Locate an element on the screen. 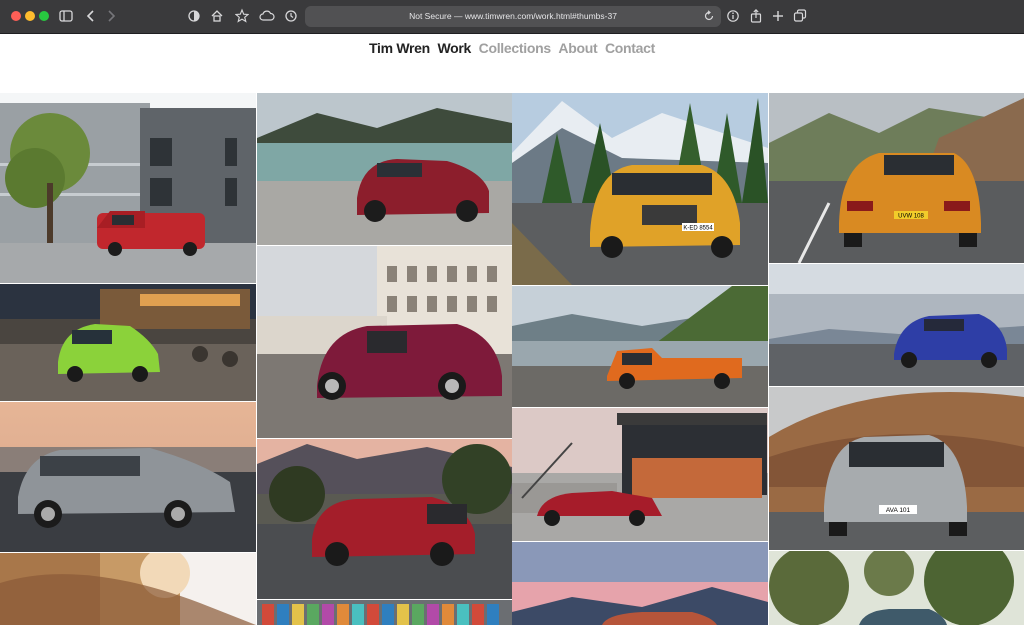 The width and height of the screenshot is (1024, 625). new-tab-icon is located at coordinates (778, 16).